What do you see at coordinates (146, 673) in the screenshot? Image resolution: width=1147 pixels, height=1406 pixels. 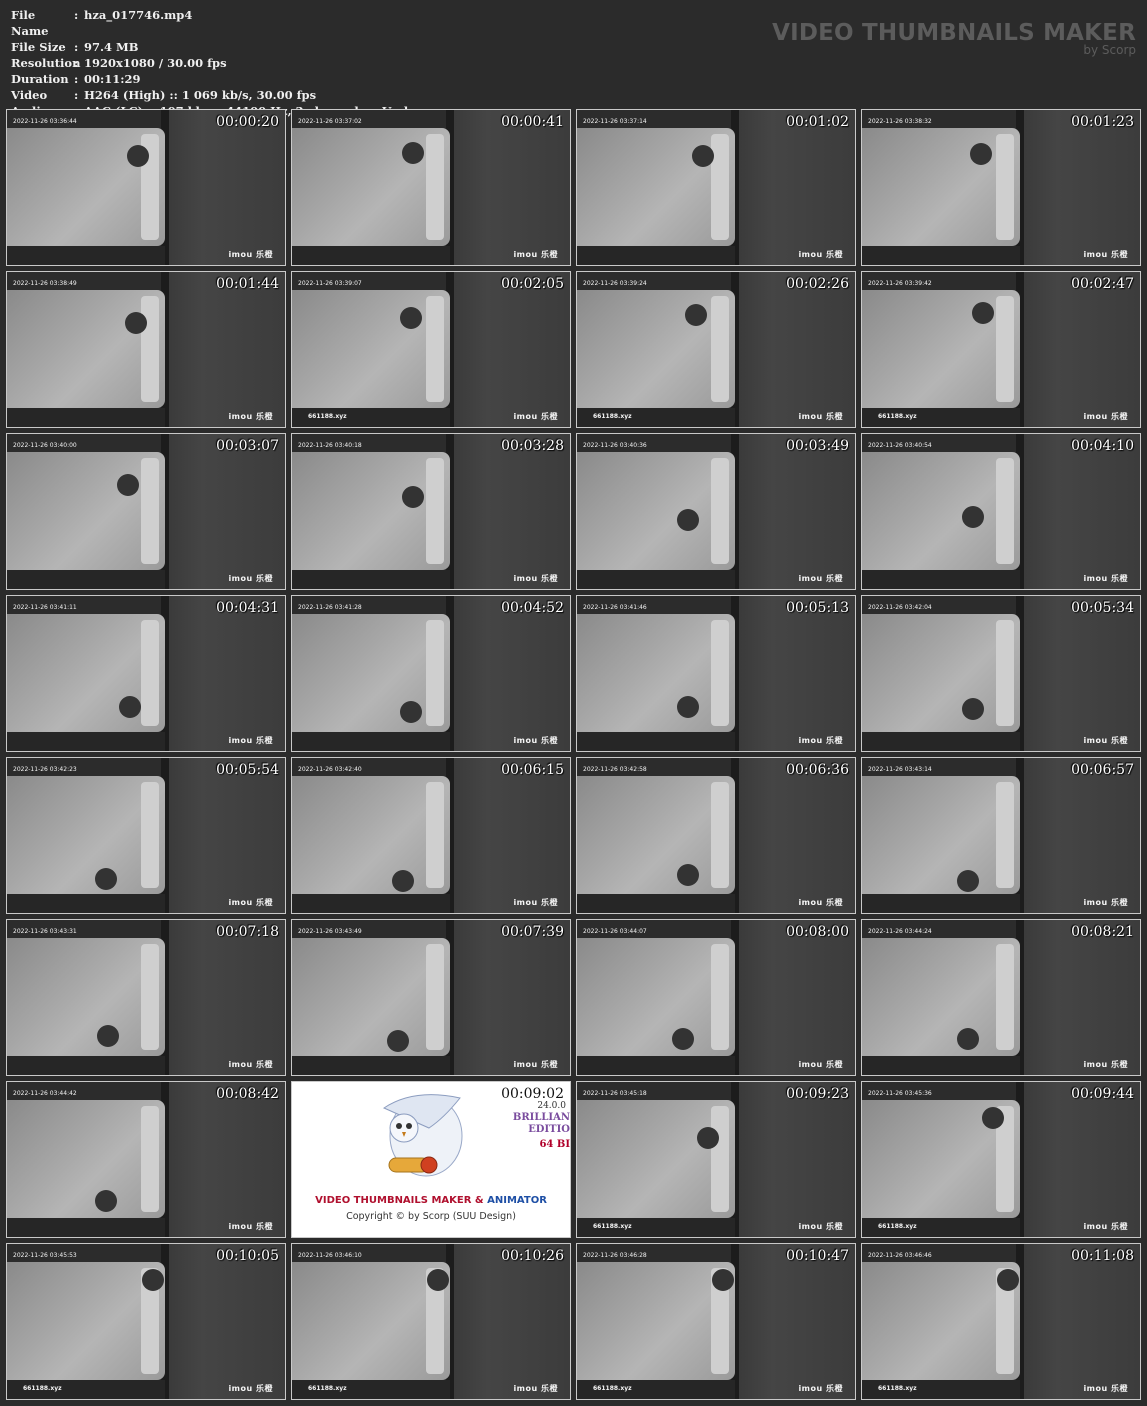 I see `video-thumbnail: 2022-11-26 03:41:11 00:04:31 imou 乐橙` at bounding box center [146, 673].